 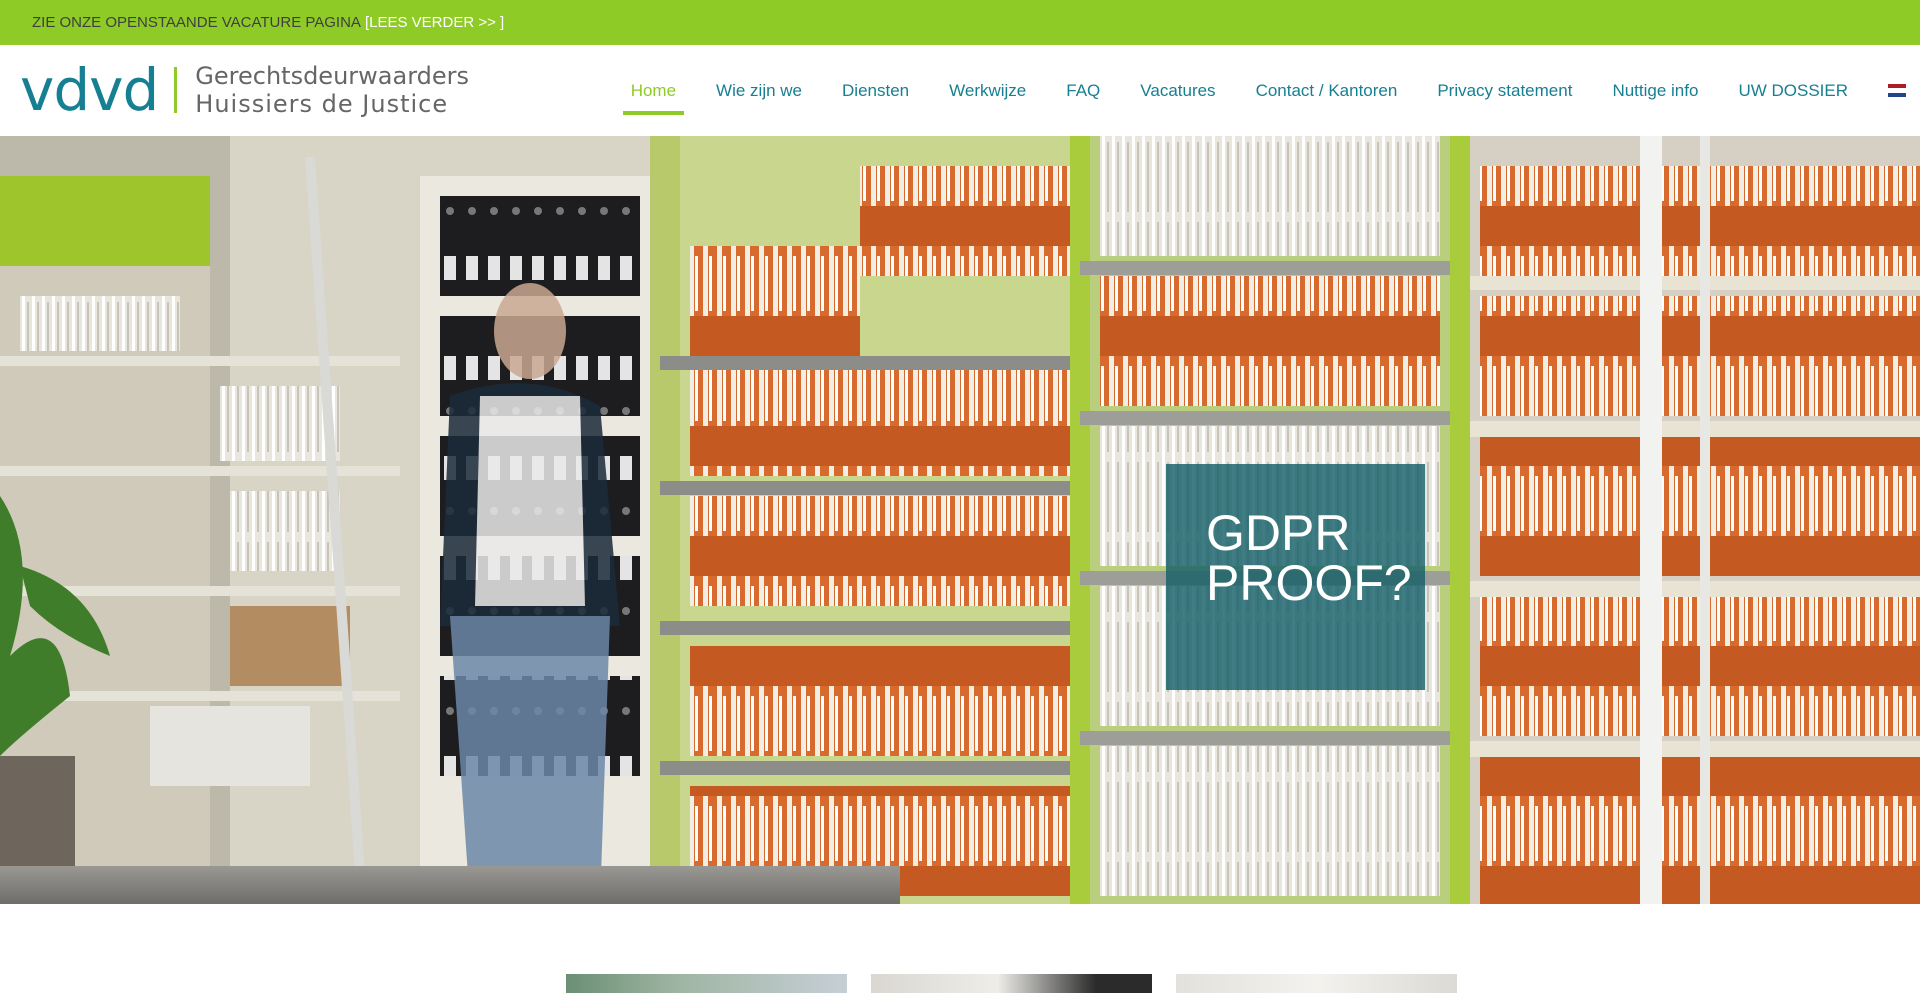 I want to click on nav-wie-zijn-we: Wie zijn we, so click(x=759, y=90).